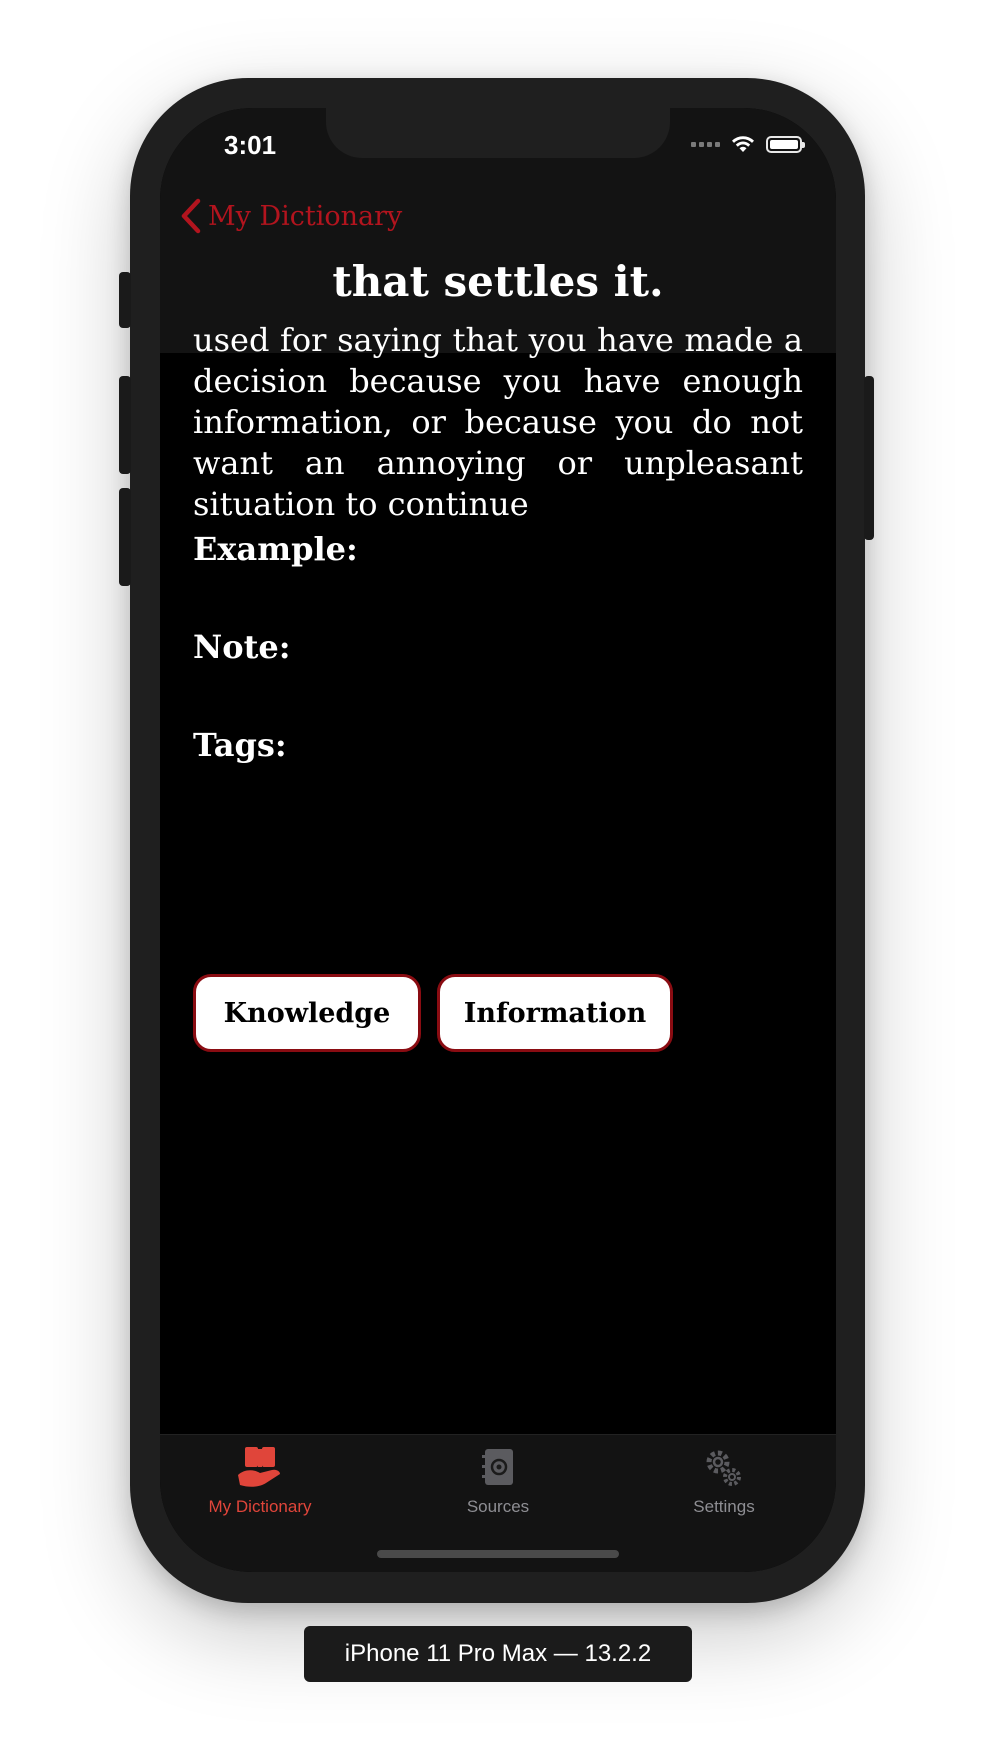 Image resolution: width=996 pixels, height=1754 pixels. I want to click on back-button-label: My Dictionary, so click(305, 216).